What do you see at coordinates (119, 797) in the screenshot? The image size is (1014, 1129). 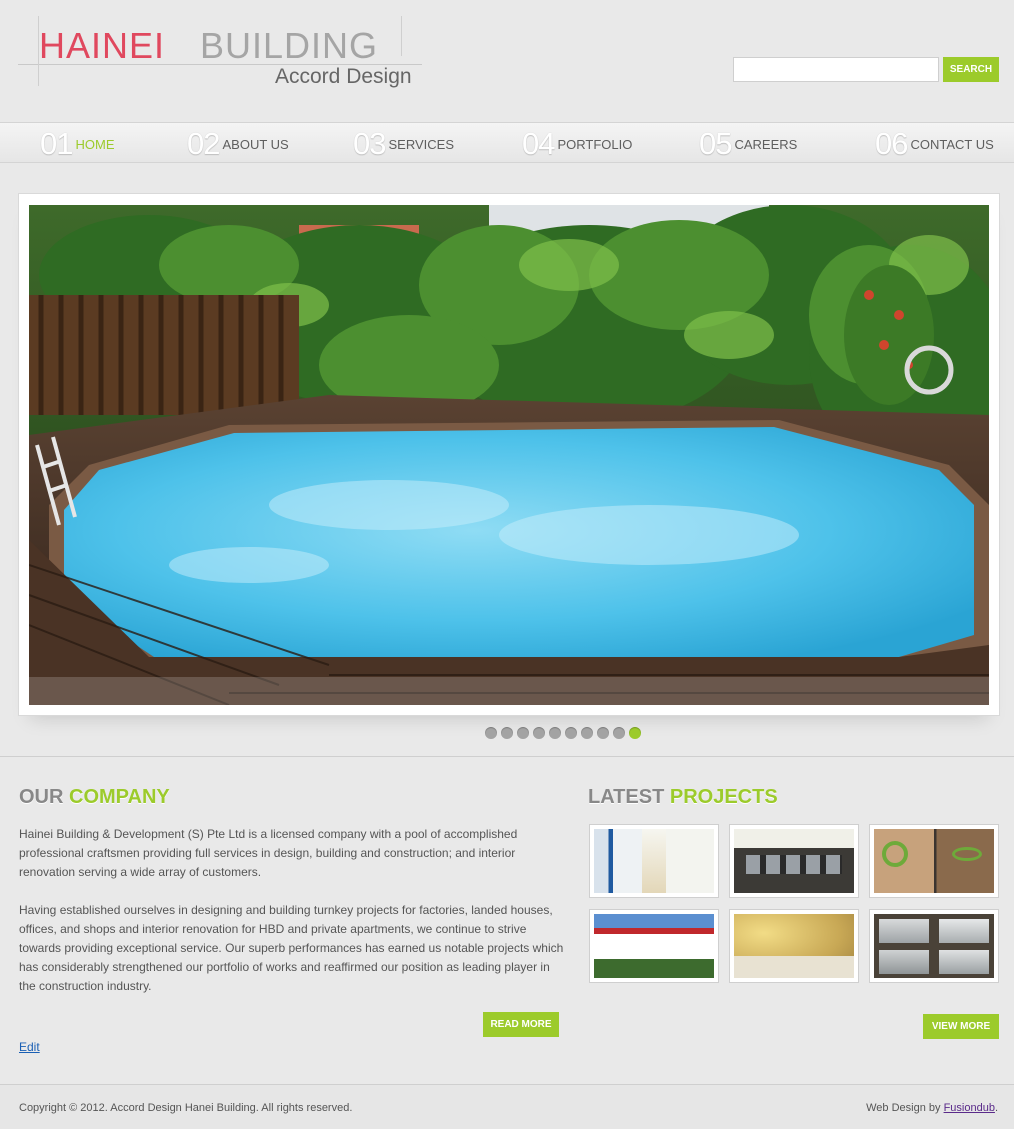 I see `heading-word-accent: COMPANY` at bounding box center [119, 797].